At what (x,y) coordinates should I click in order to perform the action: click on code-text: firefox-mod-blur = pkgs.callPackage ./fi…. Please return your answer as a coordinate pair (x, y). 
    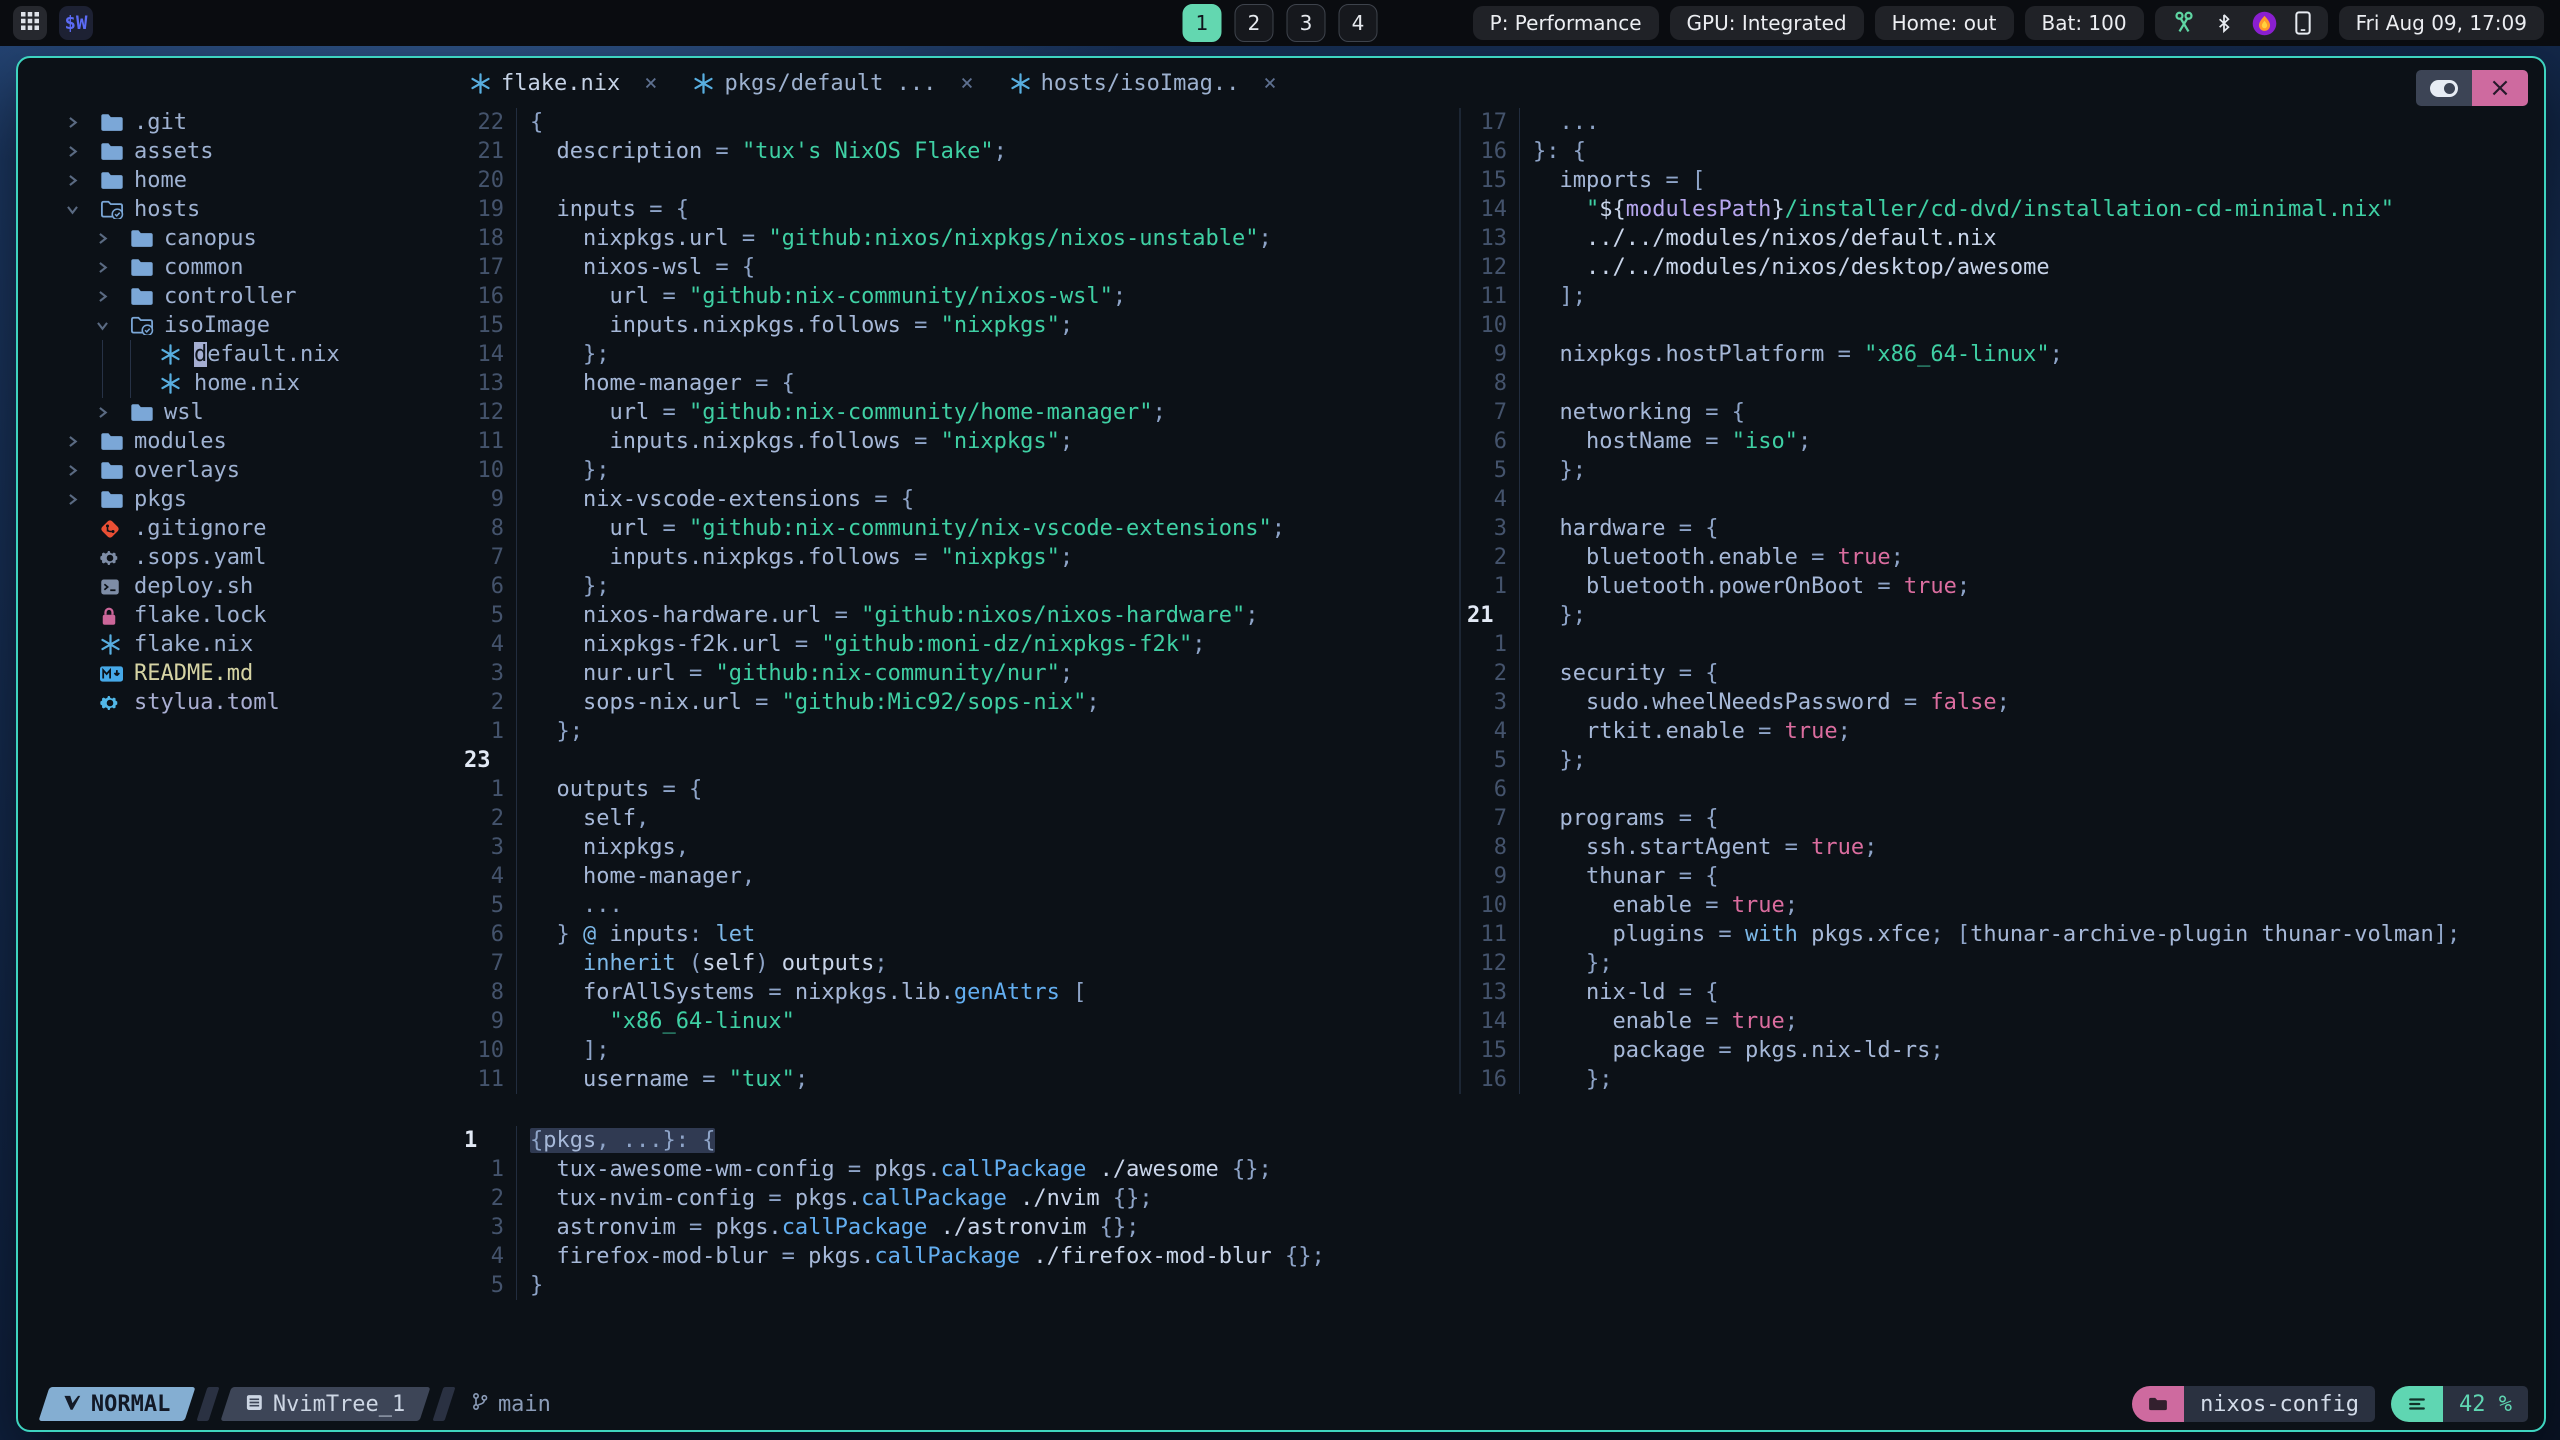
    Looking at the image, I should click on (927, 1256).